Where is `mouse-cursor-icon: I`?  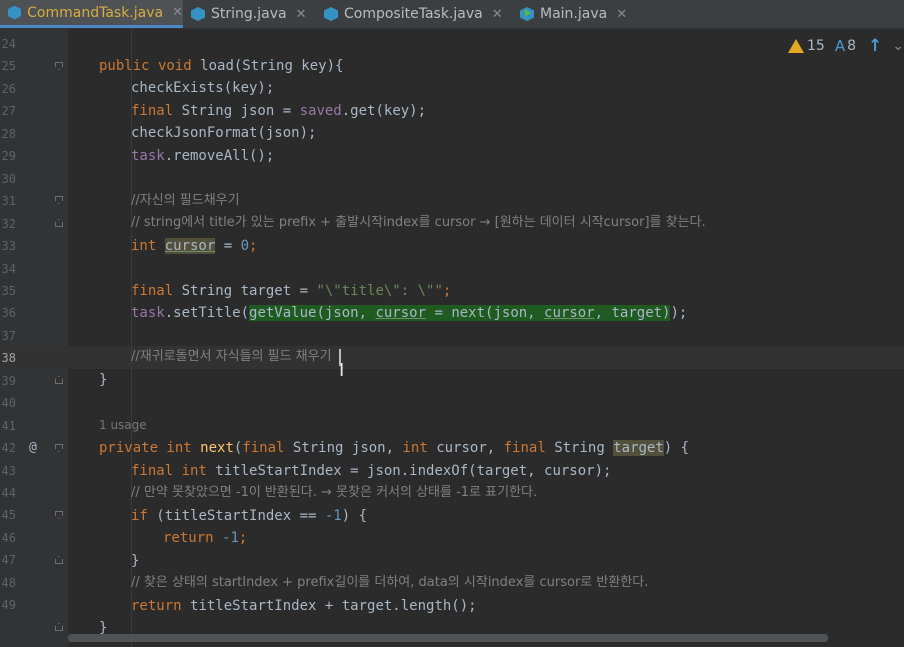
mouse-cursor-icon: I is located at coordinates (342, 370).